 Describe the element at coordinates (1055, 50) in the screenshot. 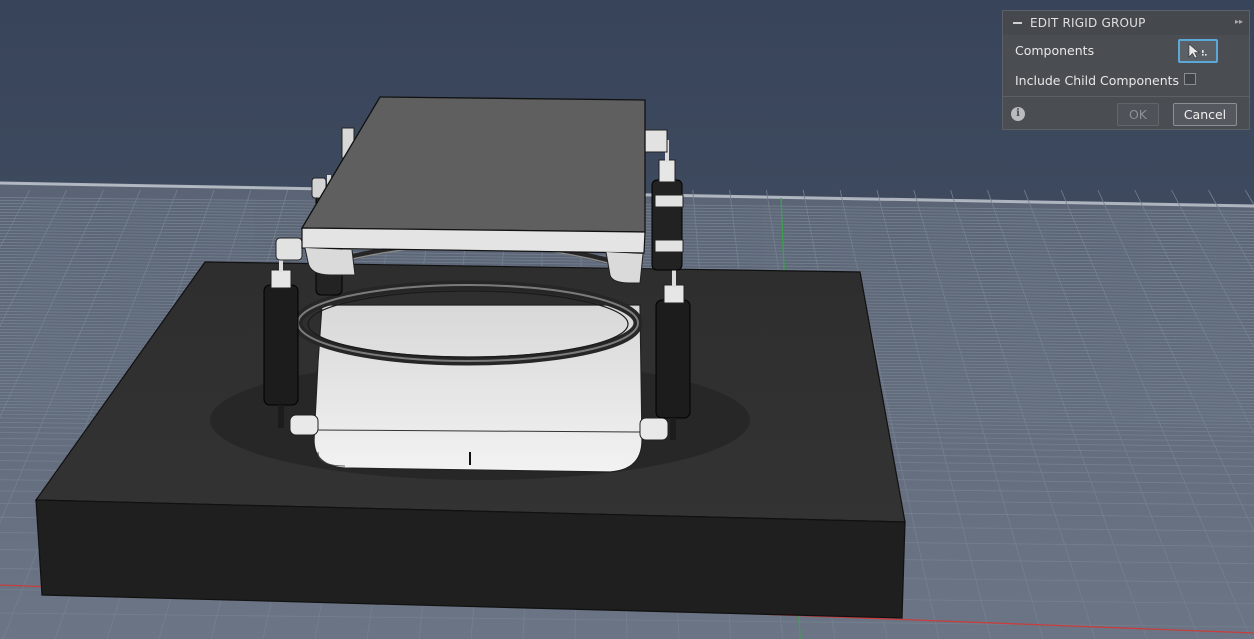

I see `components-label: Components` at that location.